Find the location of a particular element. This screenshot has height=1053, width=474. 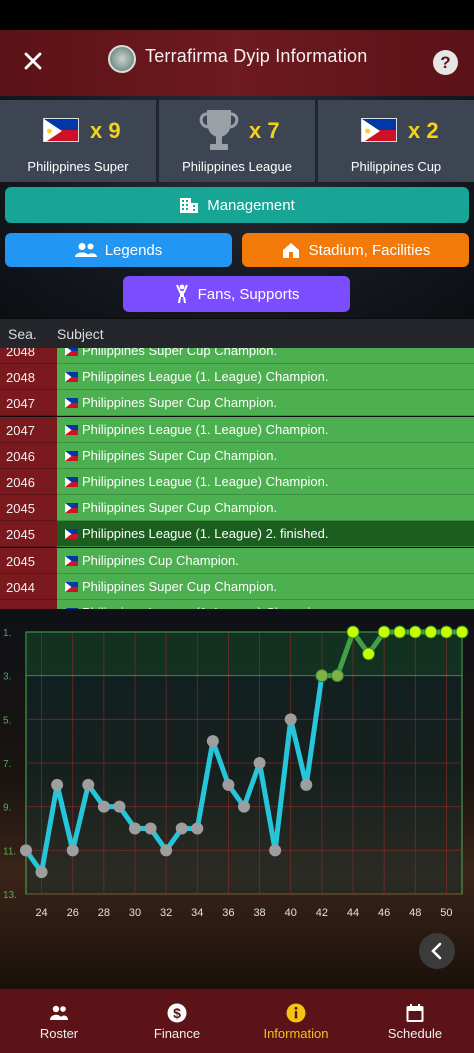

house-icon is located at coordinates (290, 250).